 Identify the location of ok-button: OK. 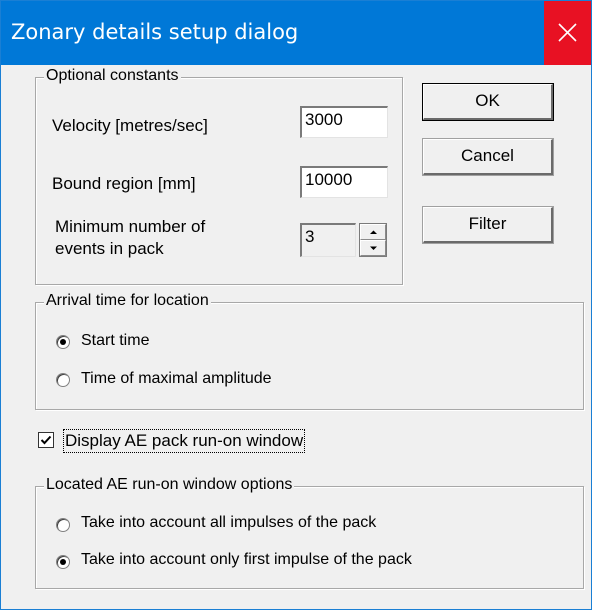
(488, 102).